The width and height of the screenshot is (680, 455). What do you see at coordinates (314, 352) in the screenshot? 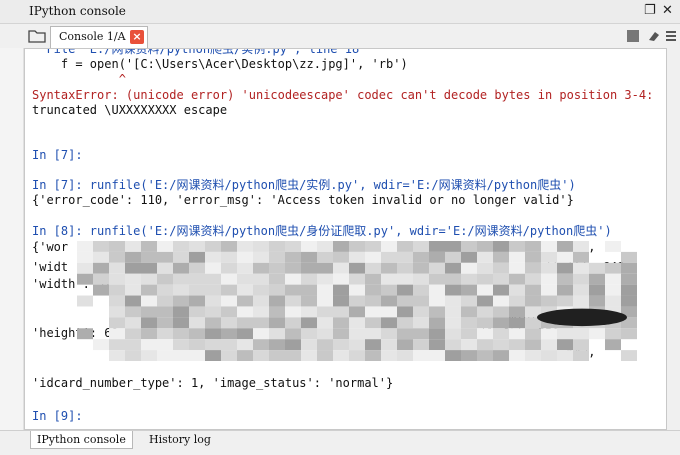
I see `console-line: 642,` at bounding box center [314, 352].